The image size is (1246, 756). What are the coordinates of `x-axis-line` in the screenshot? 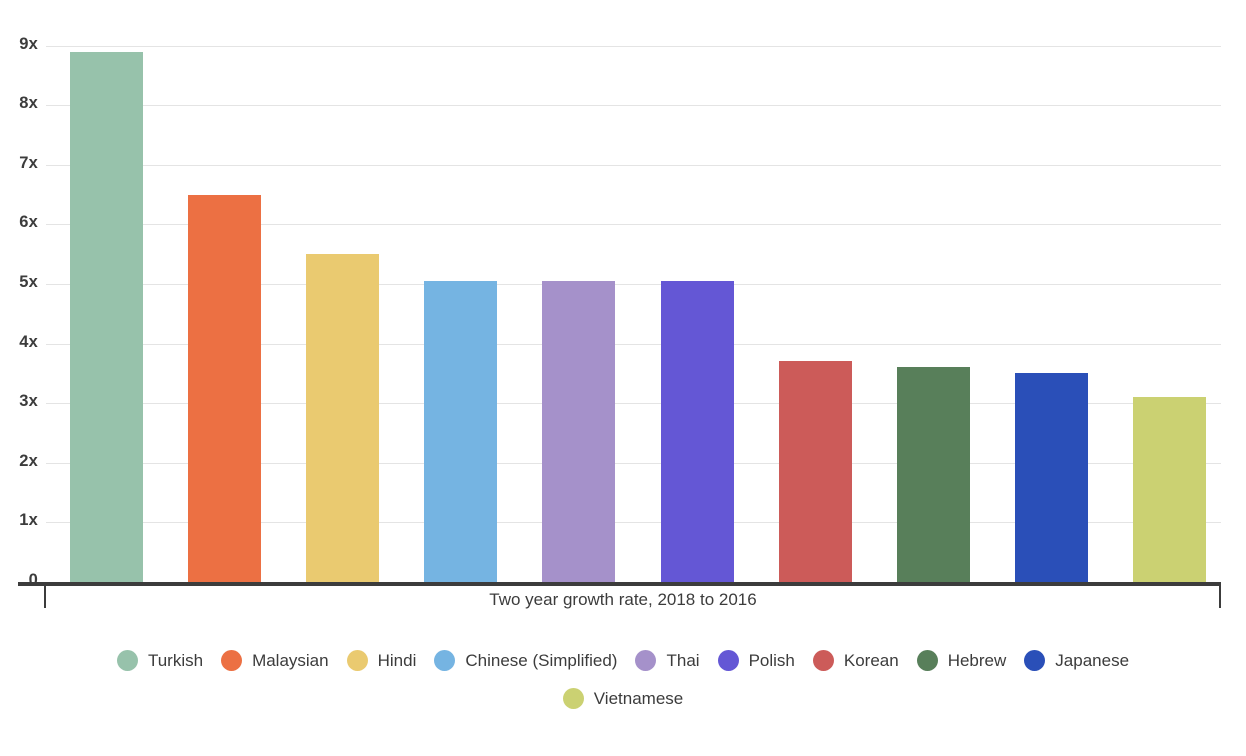 It's located at (619, 584).